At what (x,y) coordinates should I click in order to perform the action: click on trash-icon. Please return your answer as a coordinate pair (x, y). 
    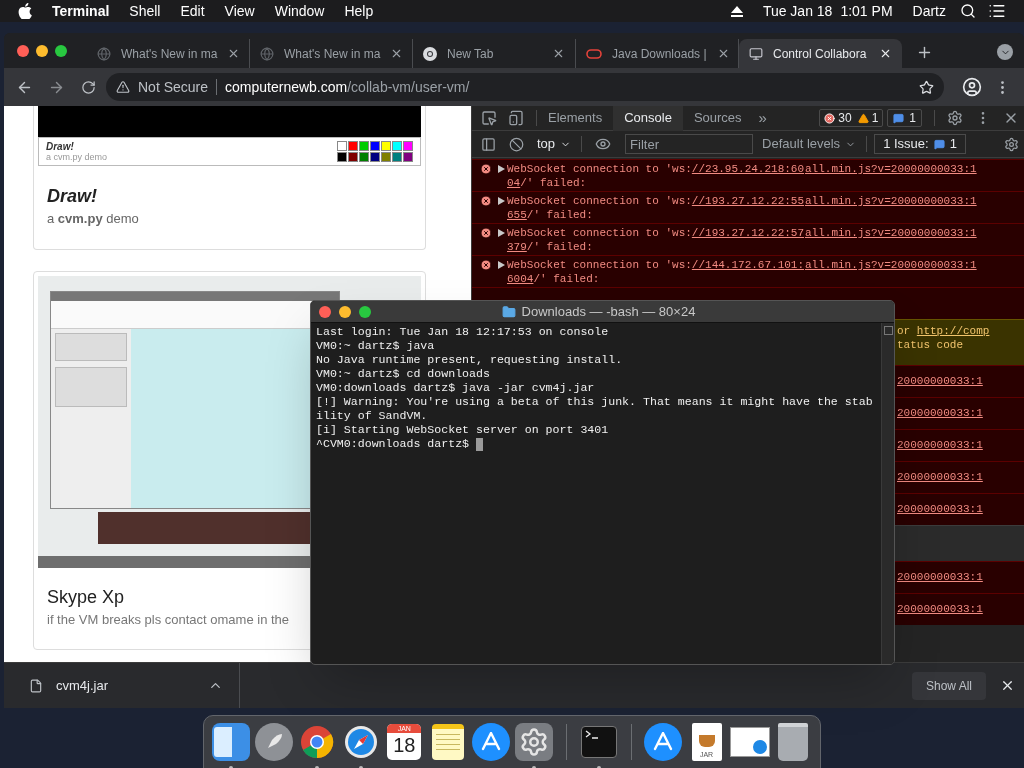
    Looking at the image, I should click on (793, 742).